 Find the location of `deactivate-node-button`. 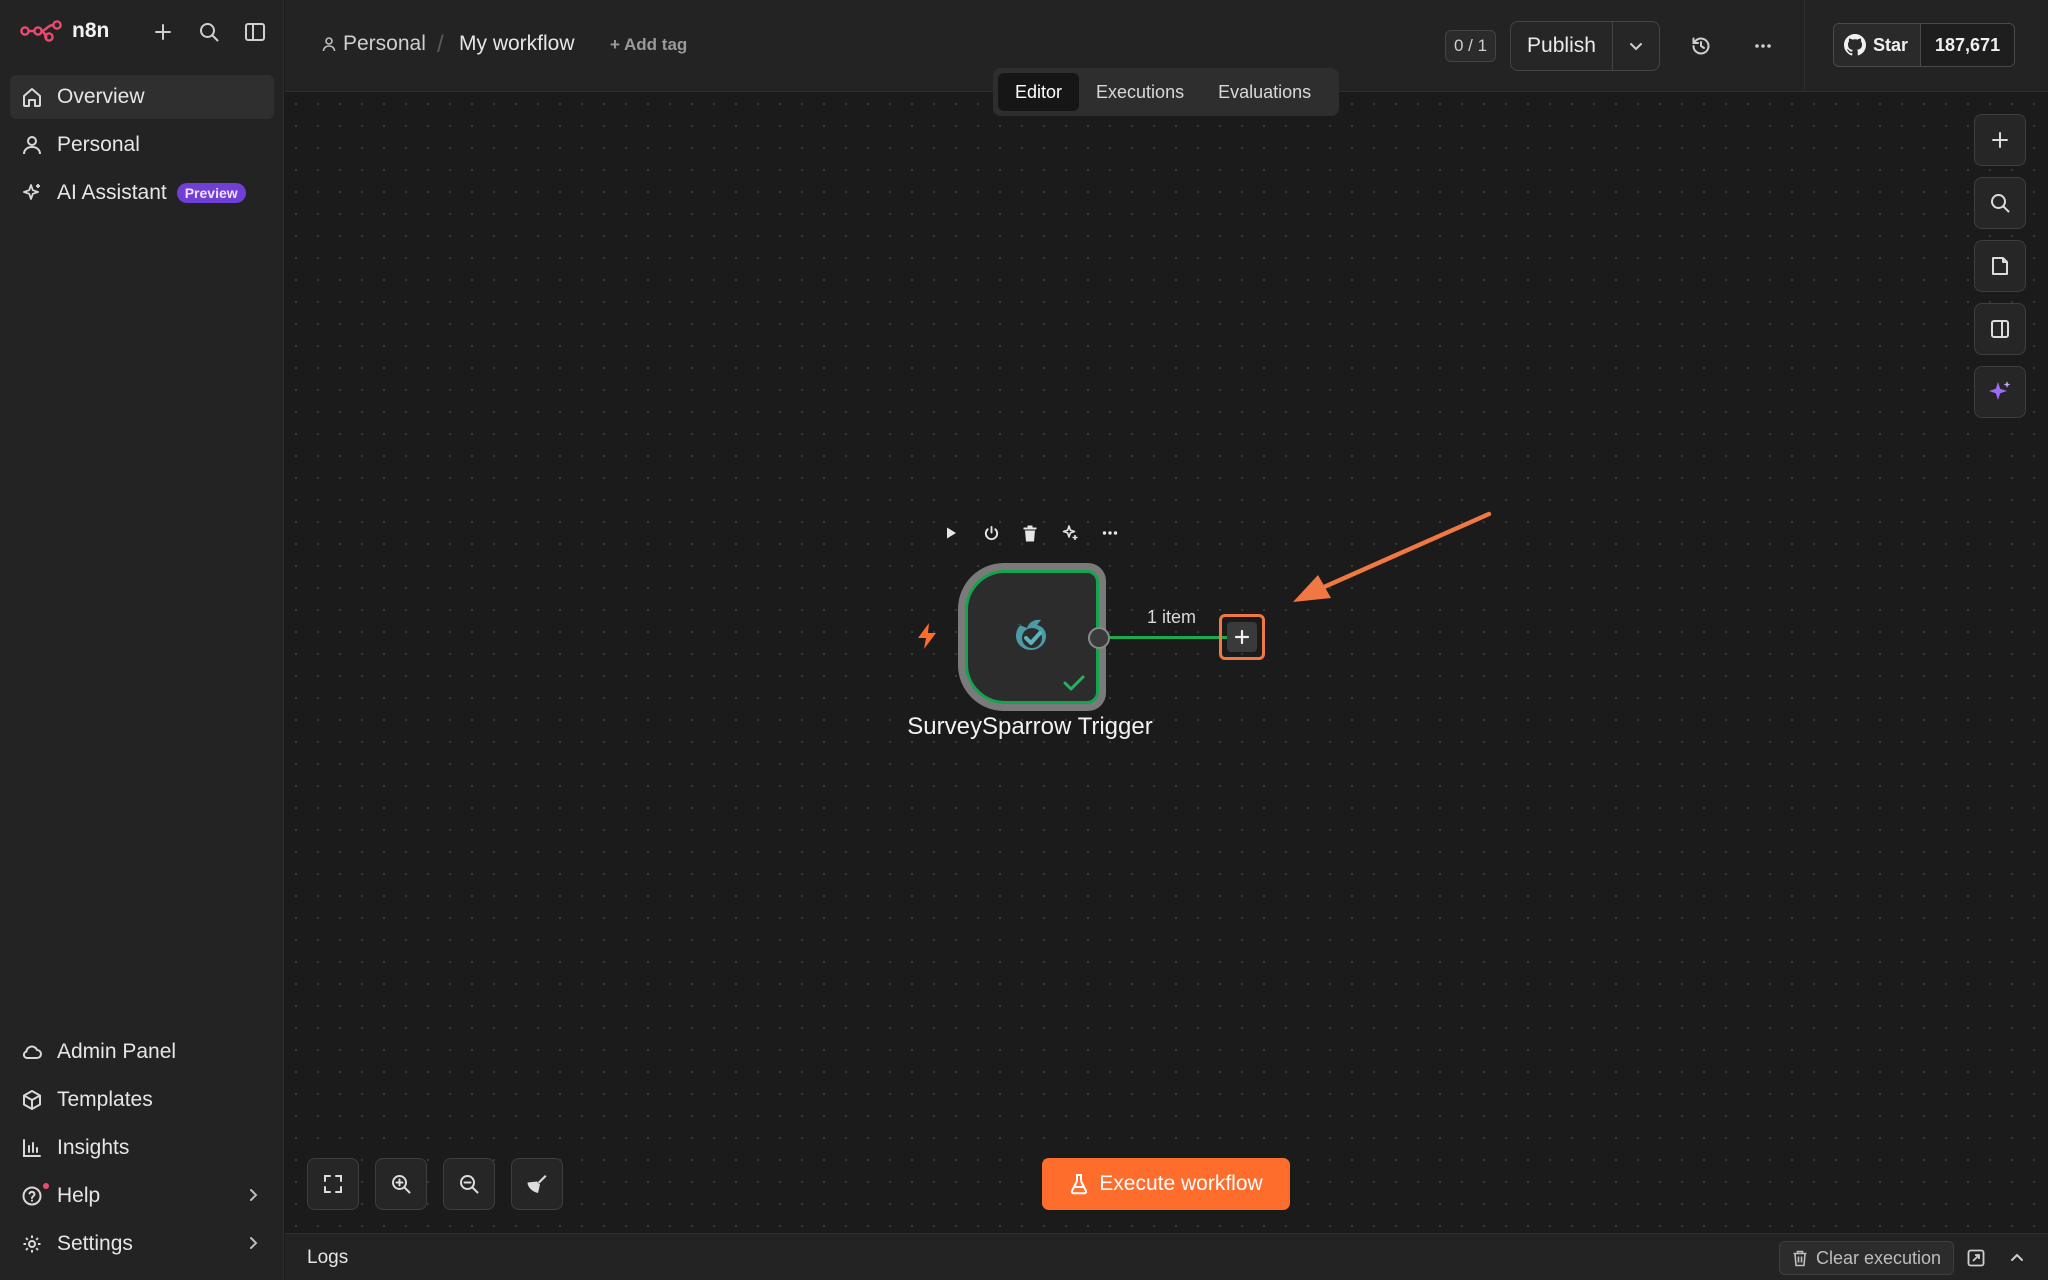

deactivate-node-button is located at coordinates (991, 533).